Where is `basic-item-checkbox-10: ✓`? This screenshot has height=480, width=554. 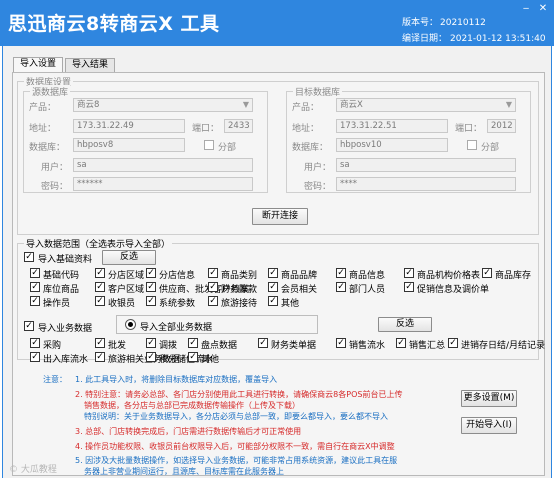 basic-item-checkbox-10: ✓ is located at coordinates (151, 287).